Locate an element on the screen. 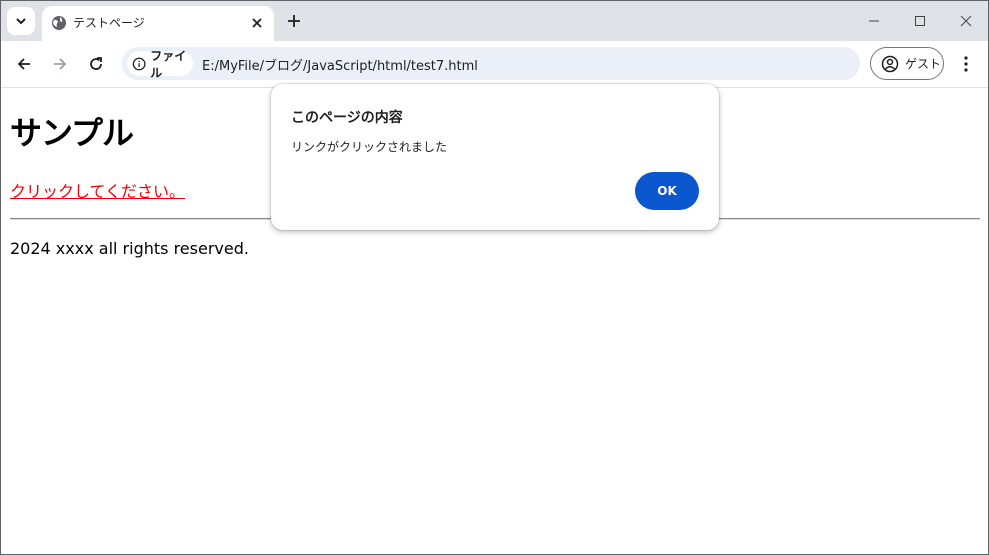  reload-icon is located at coordinates (96, 63).